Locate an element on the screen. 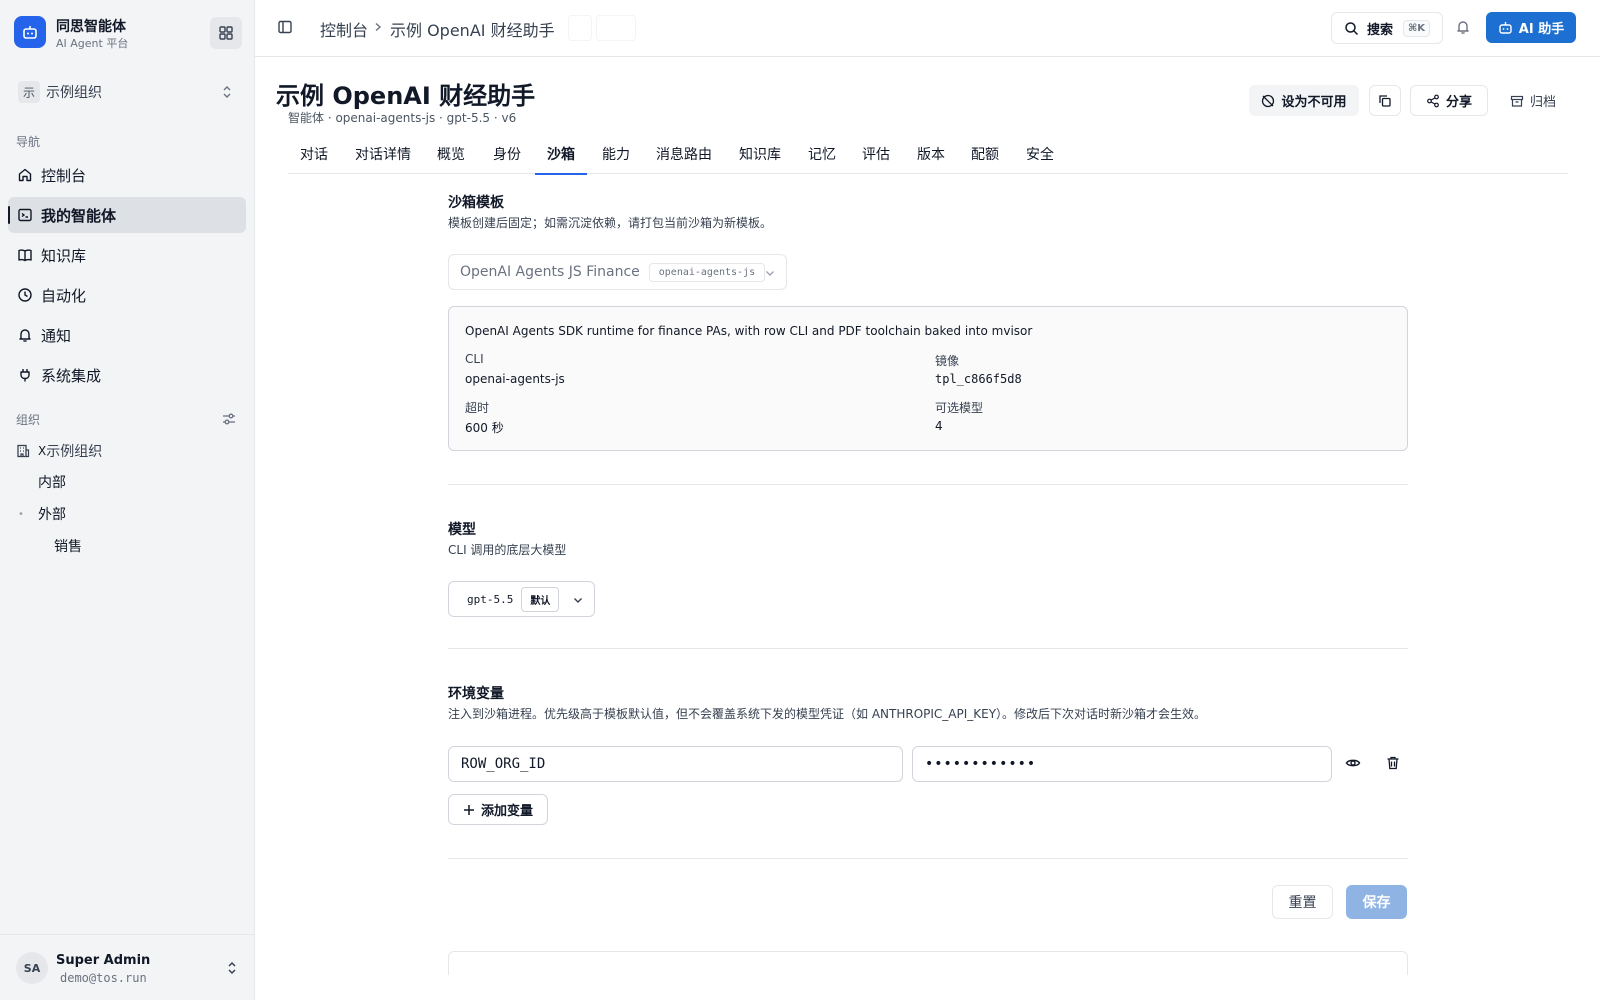 The width and height of the screenshot is (1600, 1000). sidebar-item-knowledge: 知识库 is located at coordinates (127, 255).